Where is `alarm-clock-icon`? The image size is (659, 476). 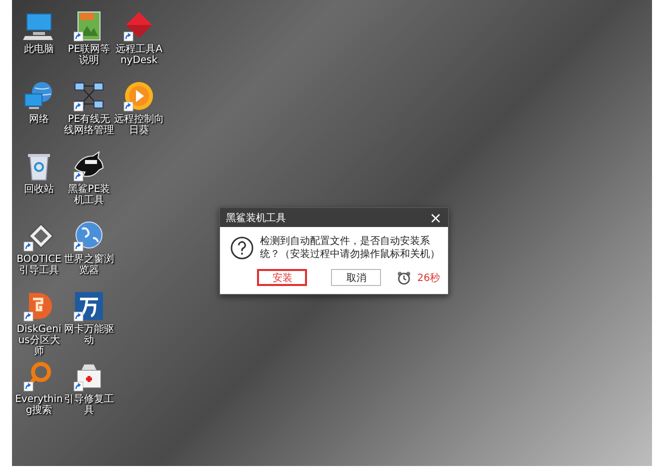
alarm-clock-icon is located at coordinates (404, 277).